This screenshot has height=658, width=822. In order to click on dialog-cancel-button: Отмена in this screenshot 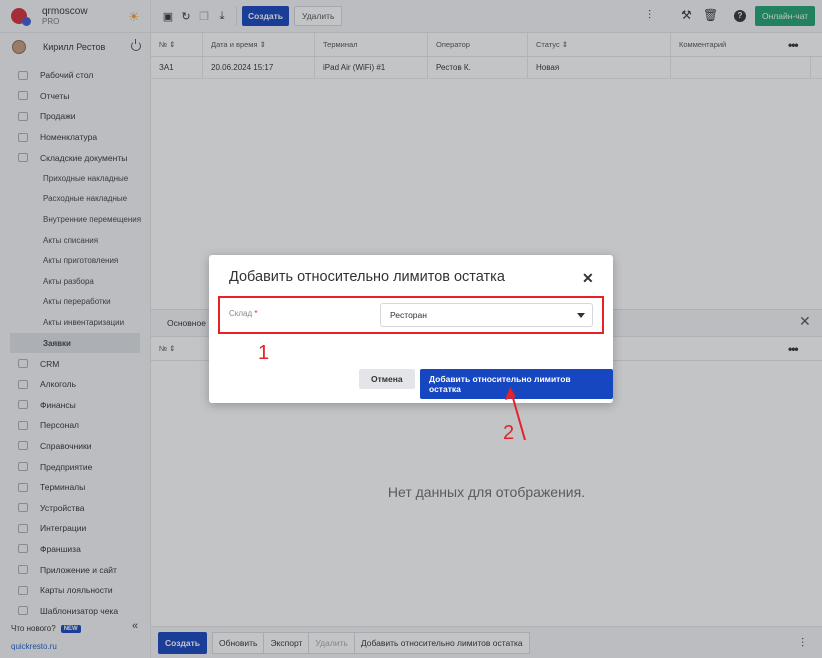, I will do `click(387, 379)`.